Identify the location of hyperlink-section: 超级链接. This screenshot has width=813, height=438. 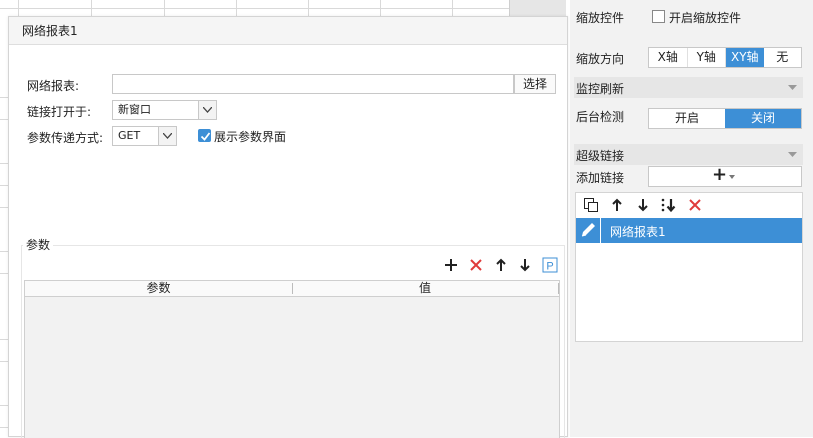
(688, 154).